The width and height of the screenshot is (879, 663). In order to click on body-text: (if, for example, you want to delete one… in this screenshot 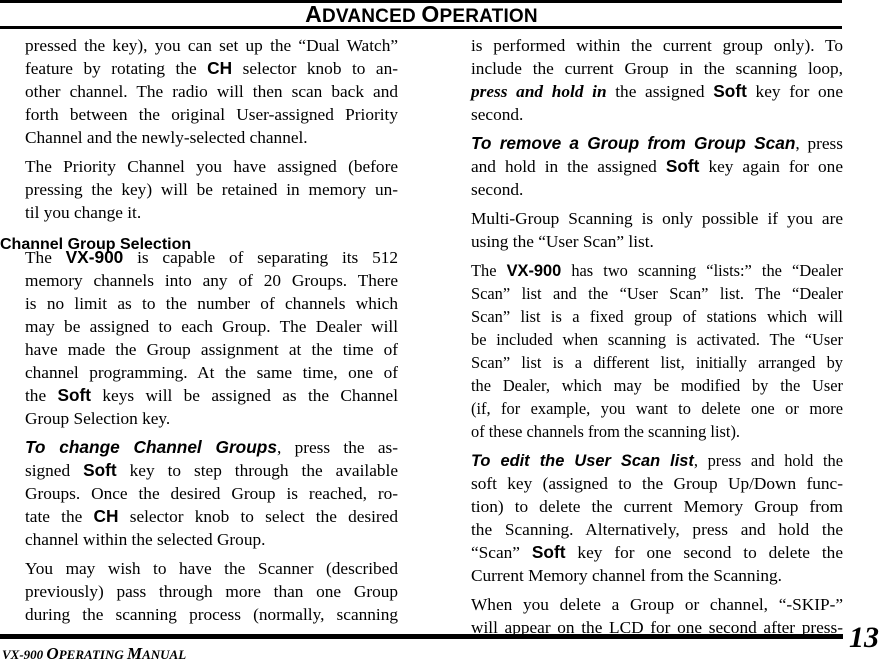, I will do `click(657, 408)`.